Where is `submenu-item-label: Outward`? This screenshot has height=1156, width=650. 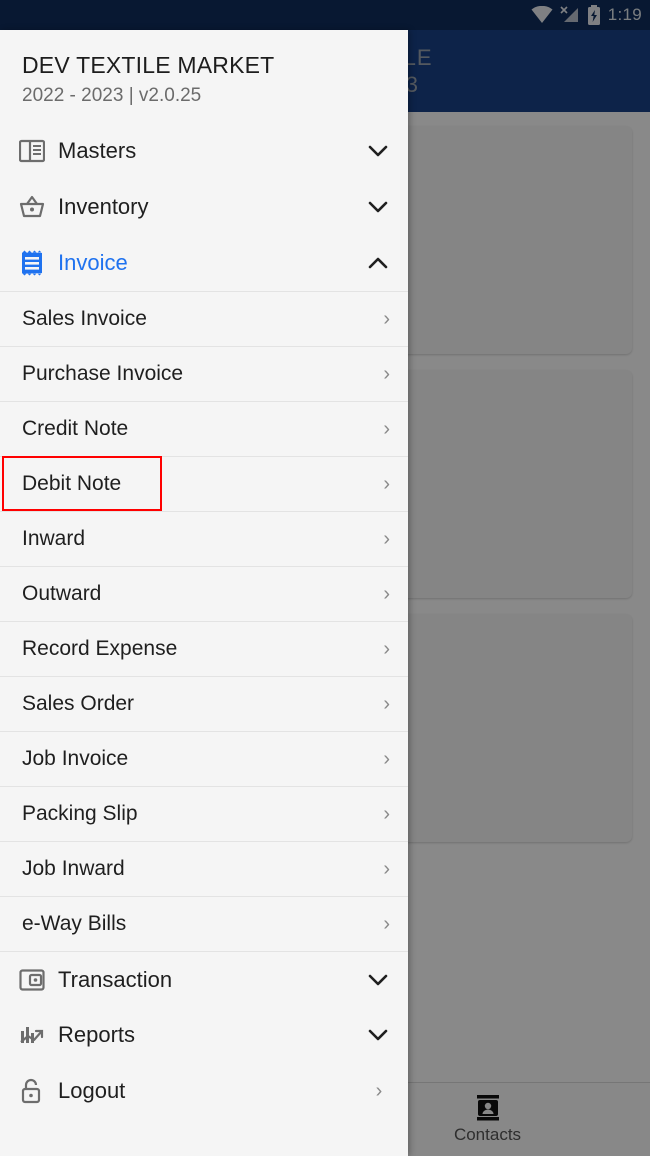 submenu-item-label: Outward is located at coordinates (62, 593).